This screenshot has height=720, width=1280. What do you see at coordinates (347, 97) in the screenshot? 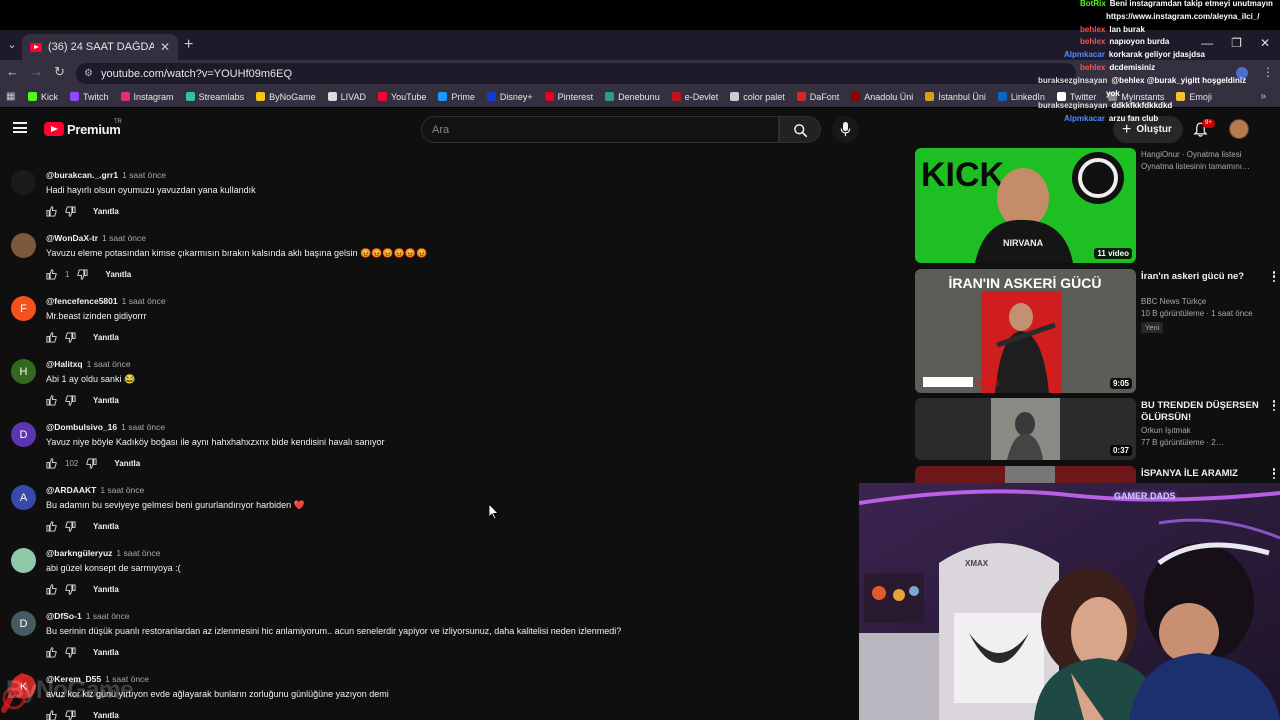
I see `bookmark-item: LIVAD` at bounding box center [347, 97].